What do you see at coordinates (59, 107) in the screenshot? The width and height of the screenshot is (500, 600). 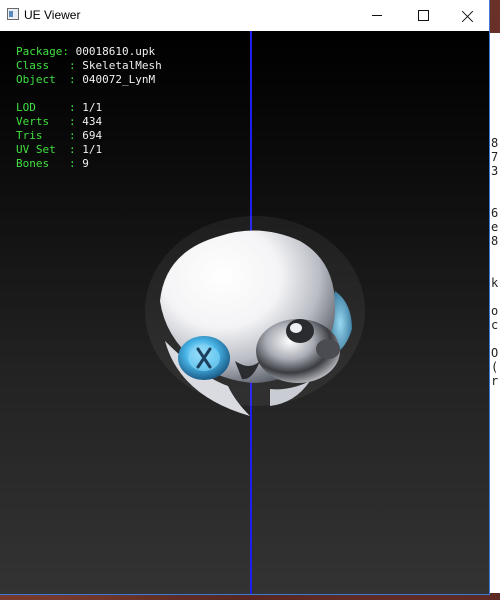 I see `info-row-lod: LOD : 1/1` at bounding box center [59, 107].